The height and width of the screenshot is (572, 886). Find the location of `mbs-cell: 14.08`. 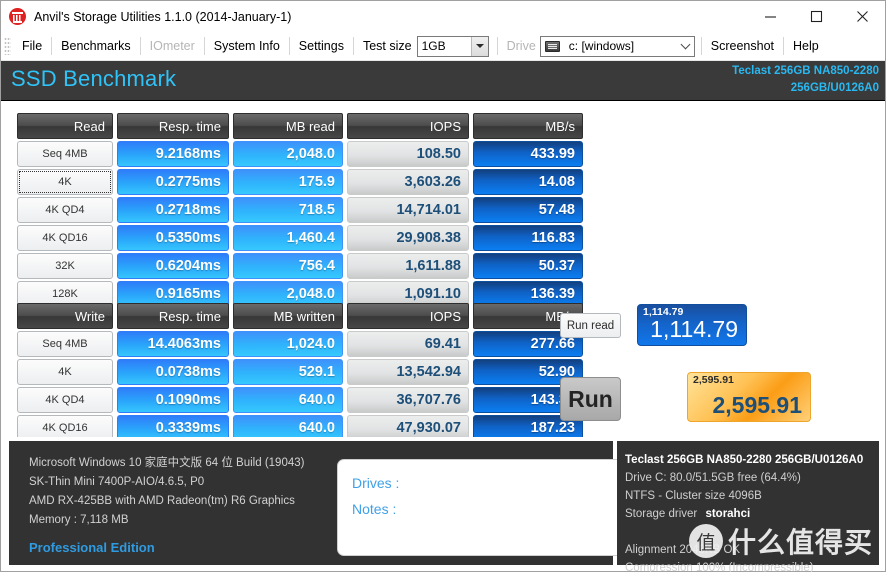

mbs-cell: 14.08 is located at coordinates (528, 182).